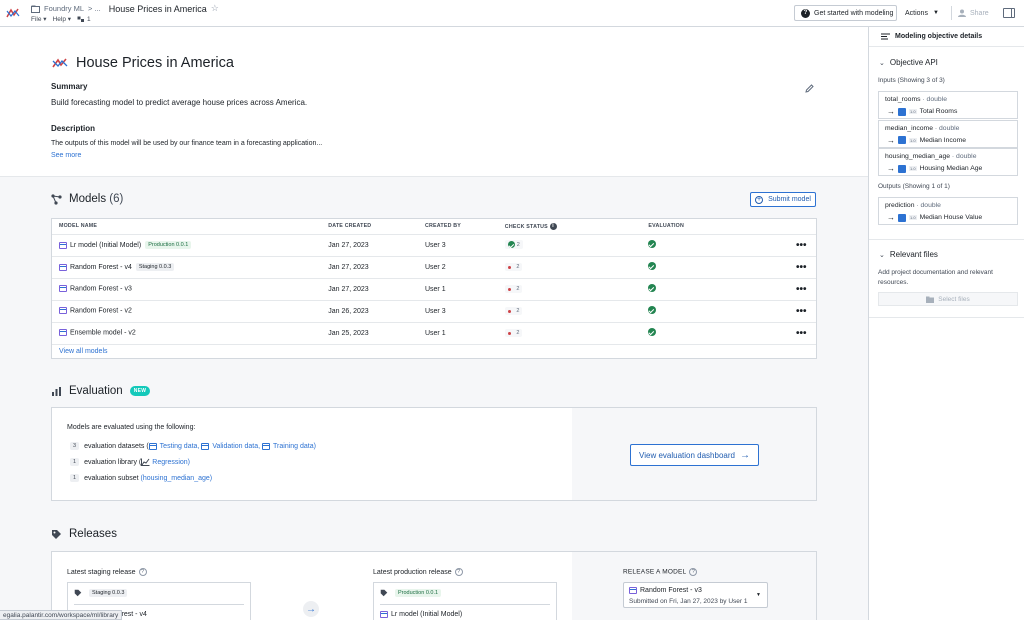 This screenshot has width=1024, height=620. I want to click on date-cell: Jan 26, 2023, so click(376, 311).